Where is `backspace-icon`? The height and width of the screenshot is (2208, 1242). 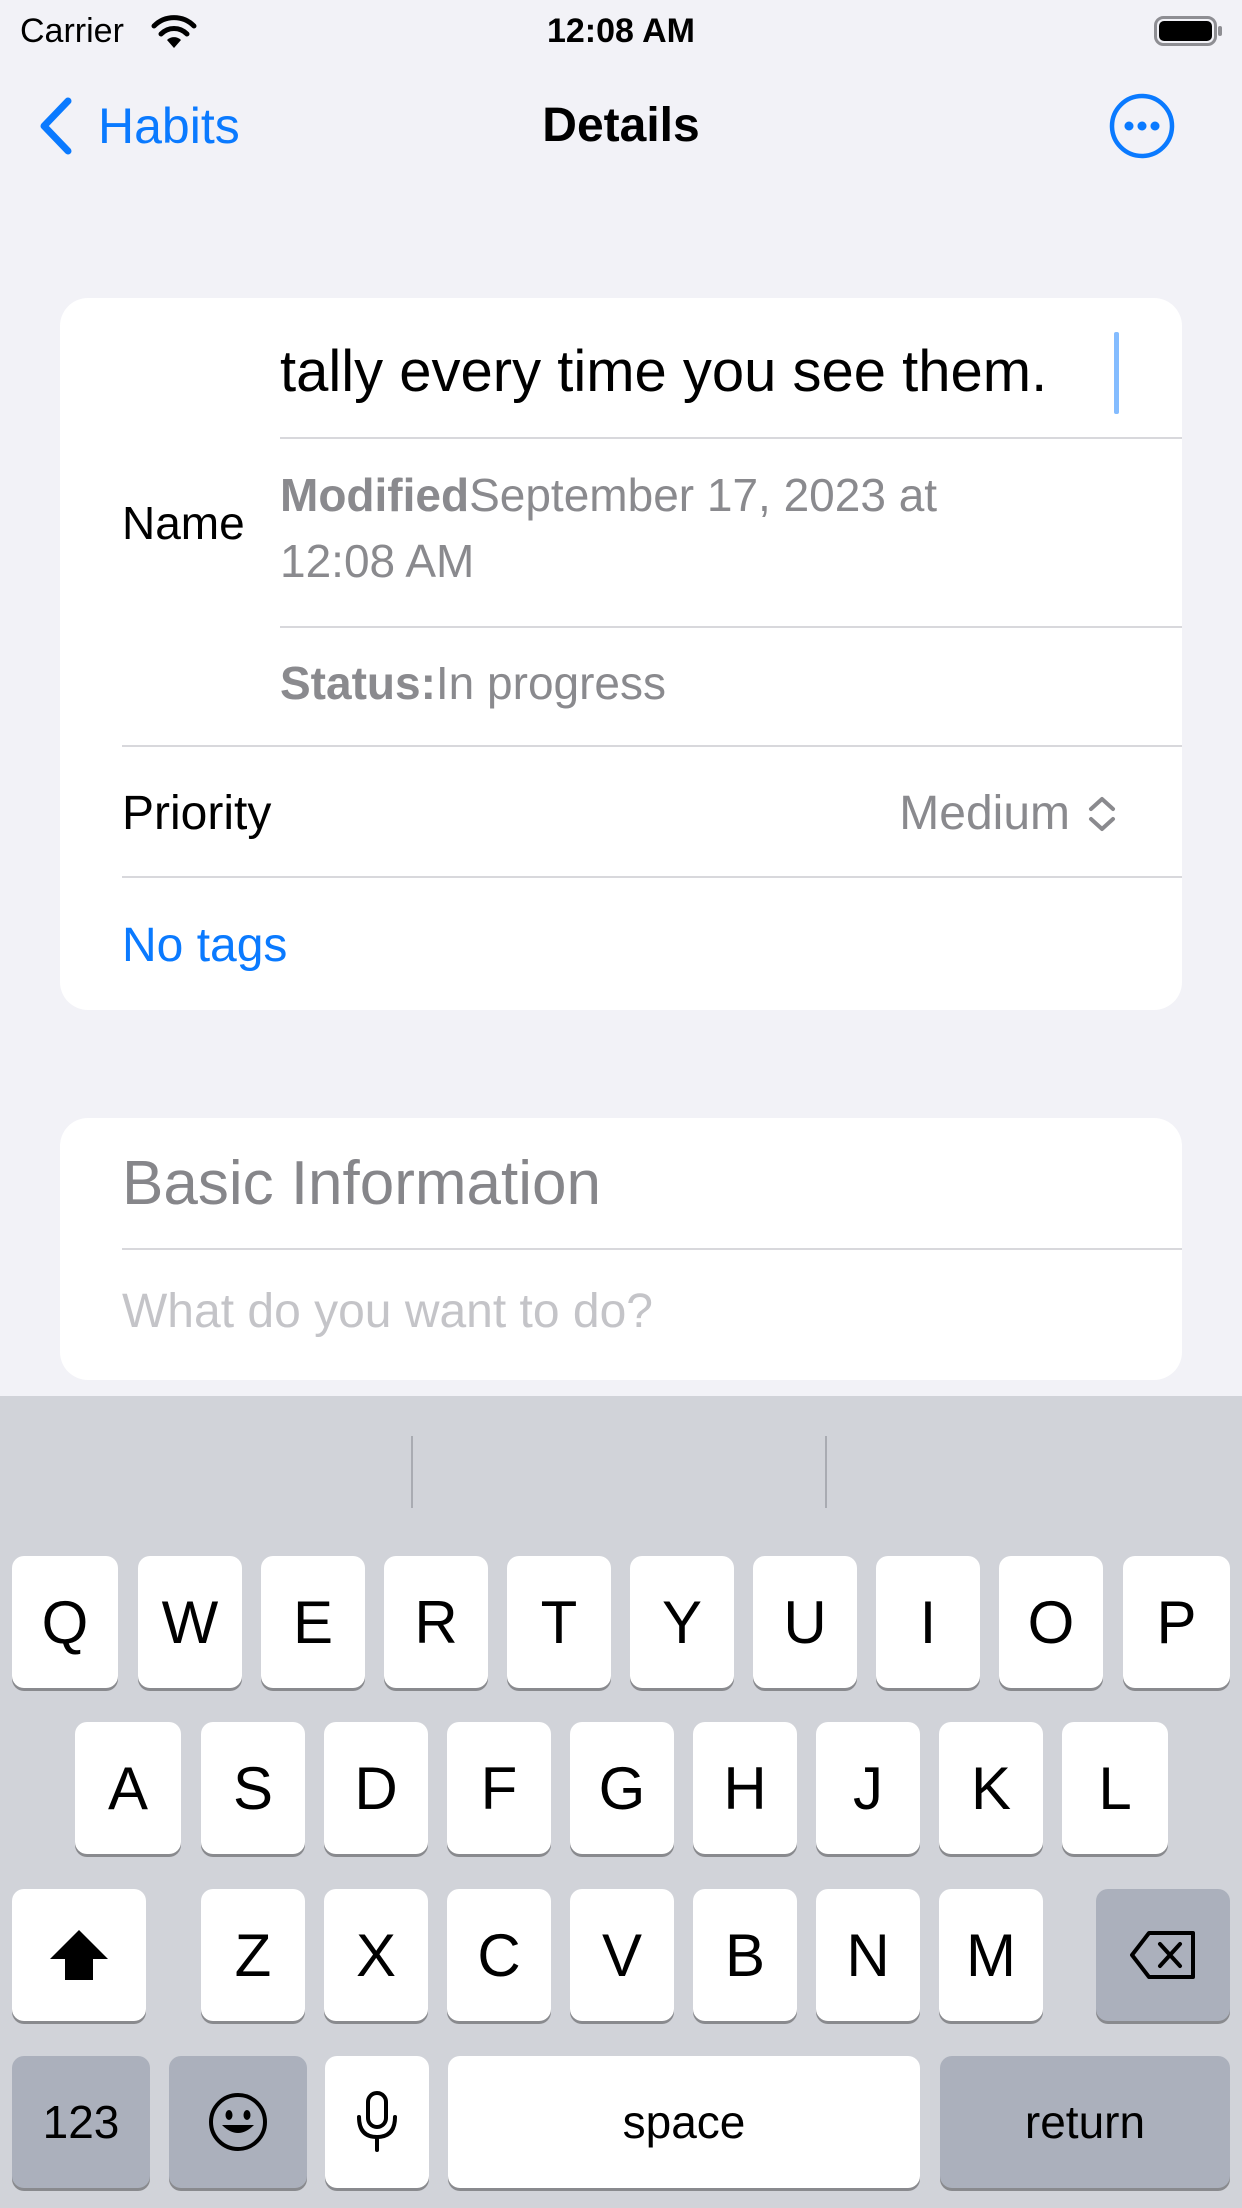
backspace-icon is located at coordinates (1162, 1955).